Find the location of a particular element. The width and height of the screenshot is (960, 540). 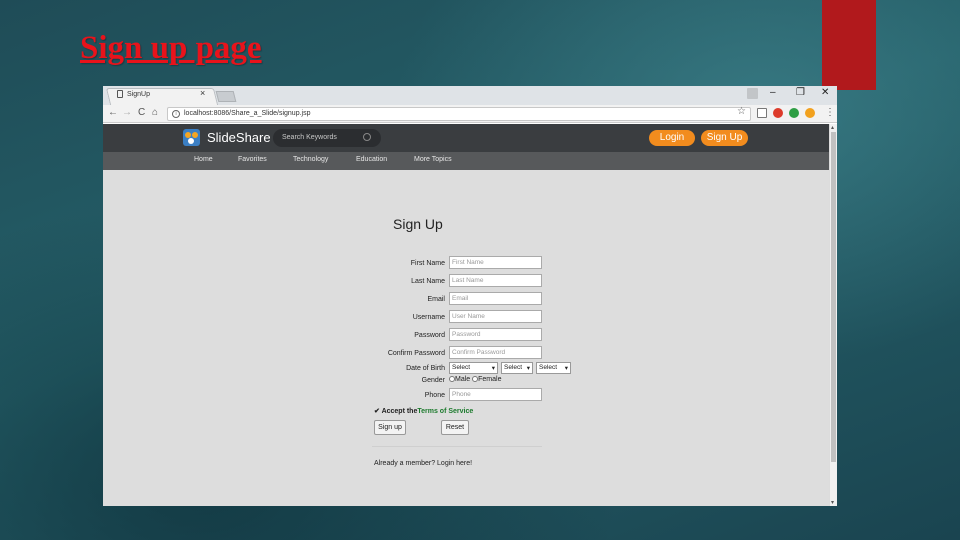

last-name-label: Last Name is located at coordinates (428, 281).